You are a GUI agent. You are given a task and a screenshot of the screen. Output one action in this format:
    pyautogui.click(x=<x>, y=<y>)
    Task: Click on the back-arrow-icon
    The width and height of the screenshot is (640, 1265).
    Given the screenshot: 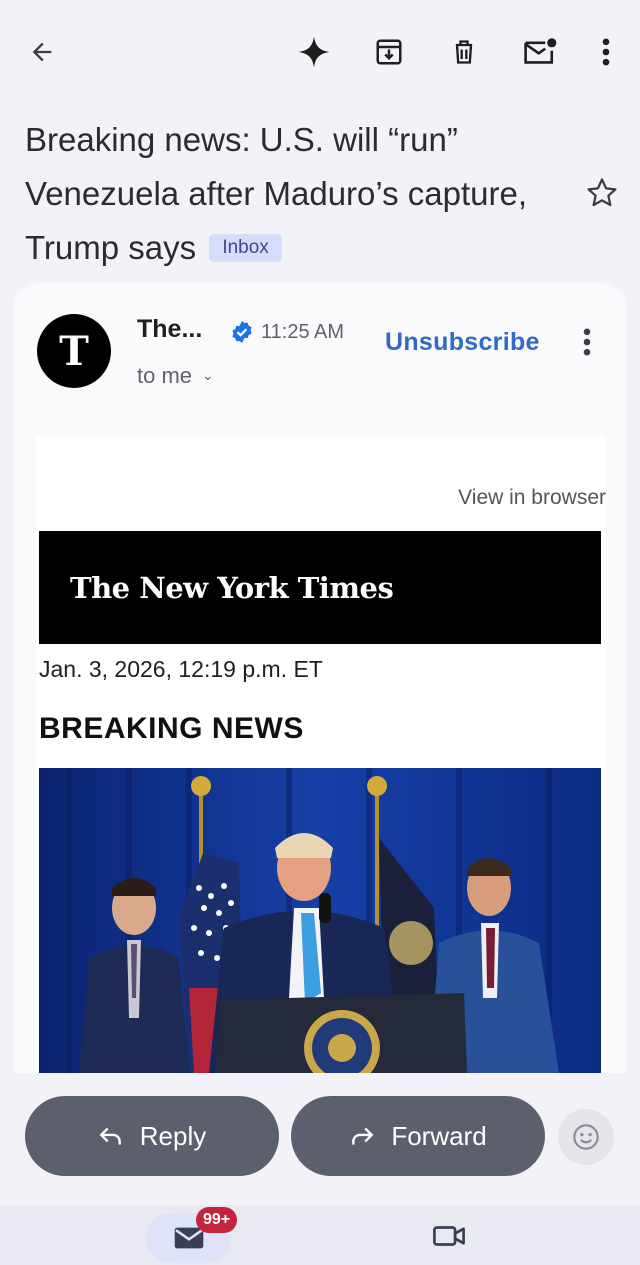 What is the action you would take?
    pyautogui.click(x=42, y=52)
    